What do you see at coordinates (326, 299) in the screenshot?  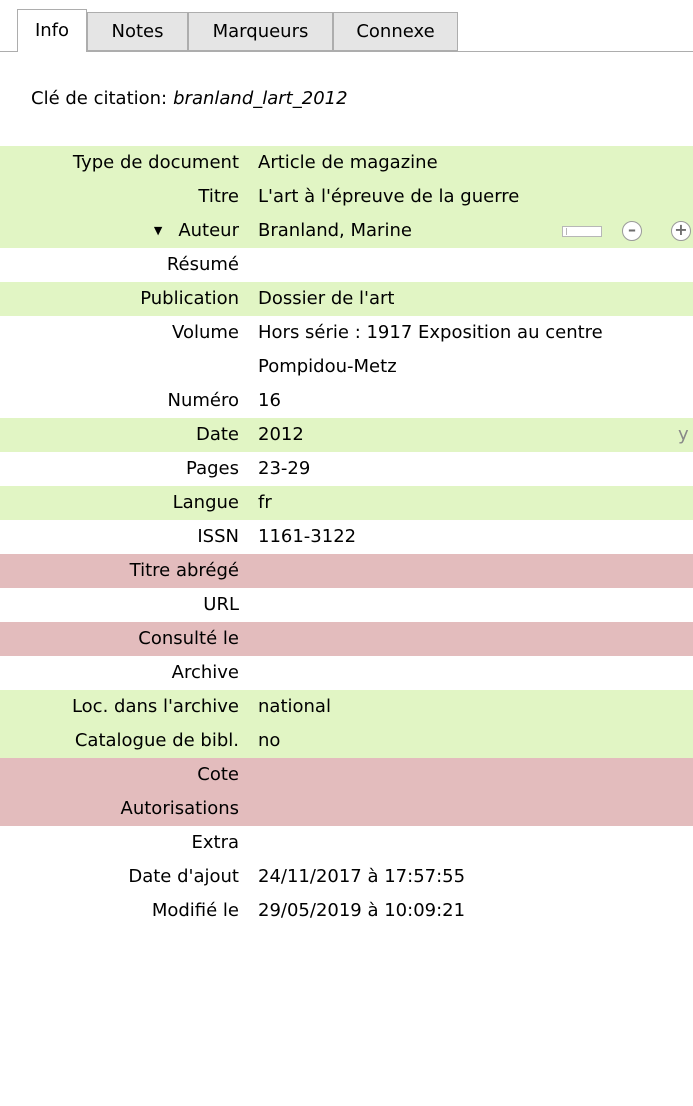 I see `publication-value: Dossier de l'art` at bounding box center [326, 299].